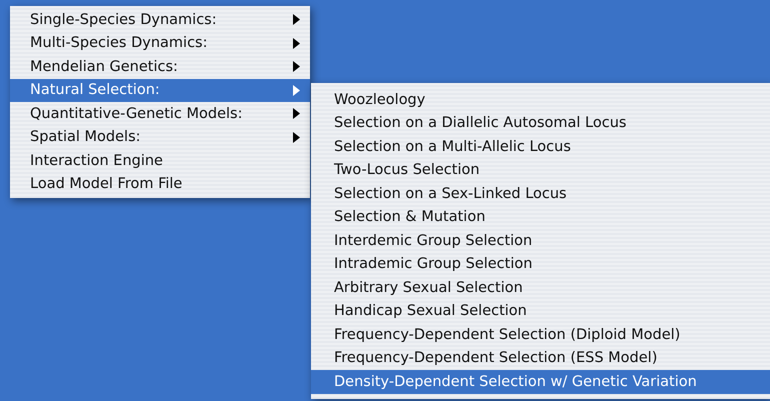 The image size is (770, 401). Describe the element at coordinates (160, 137) in the screenshot. I see `menu-item: Spatial Models:` at that location.